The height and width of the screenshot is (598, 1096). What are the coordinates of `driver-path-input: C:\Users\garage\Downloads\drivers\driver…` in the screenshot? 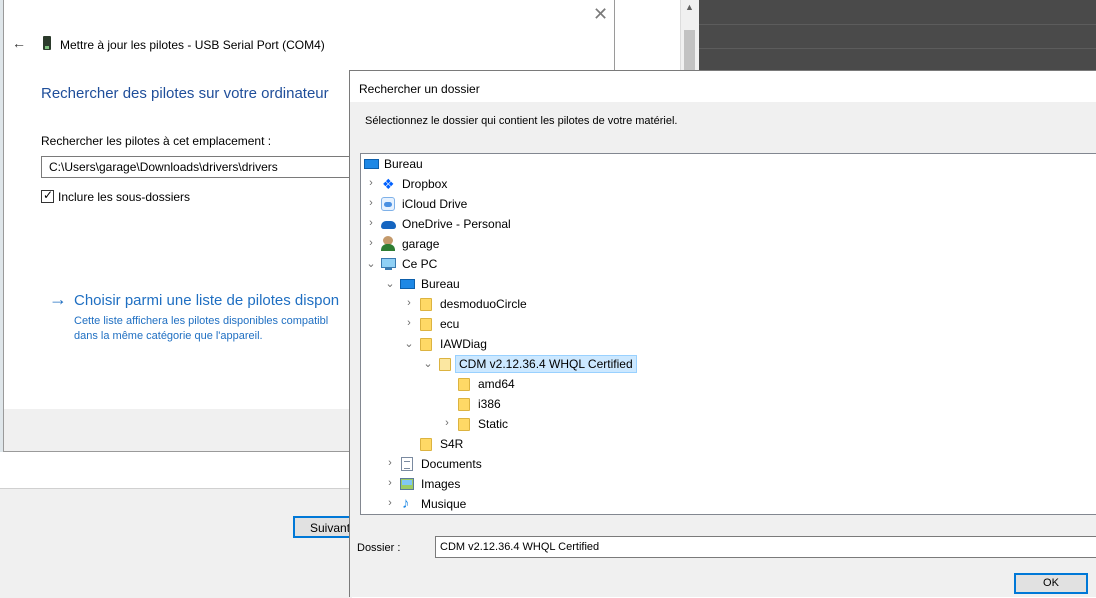 It's located at (201, 167).